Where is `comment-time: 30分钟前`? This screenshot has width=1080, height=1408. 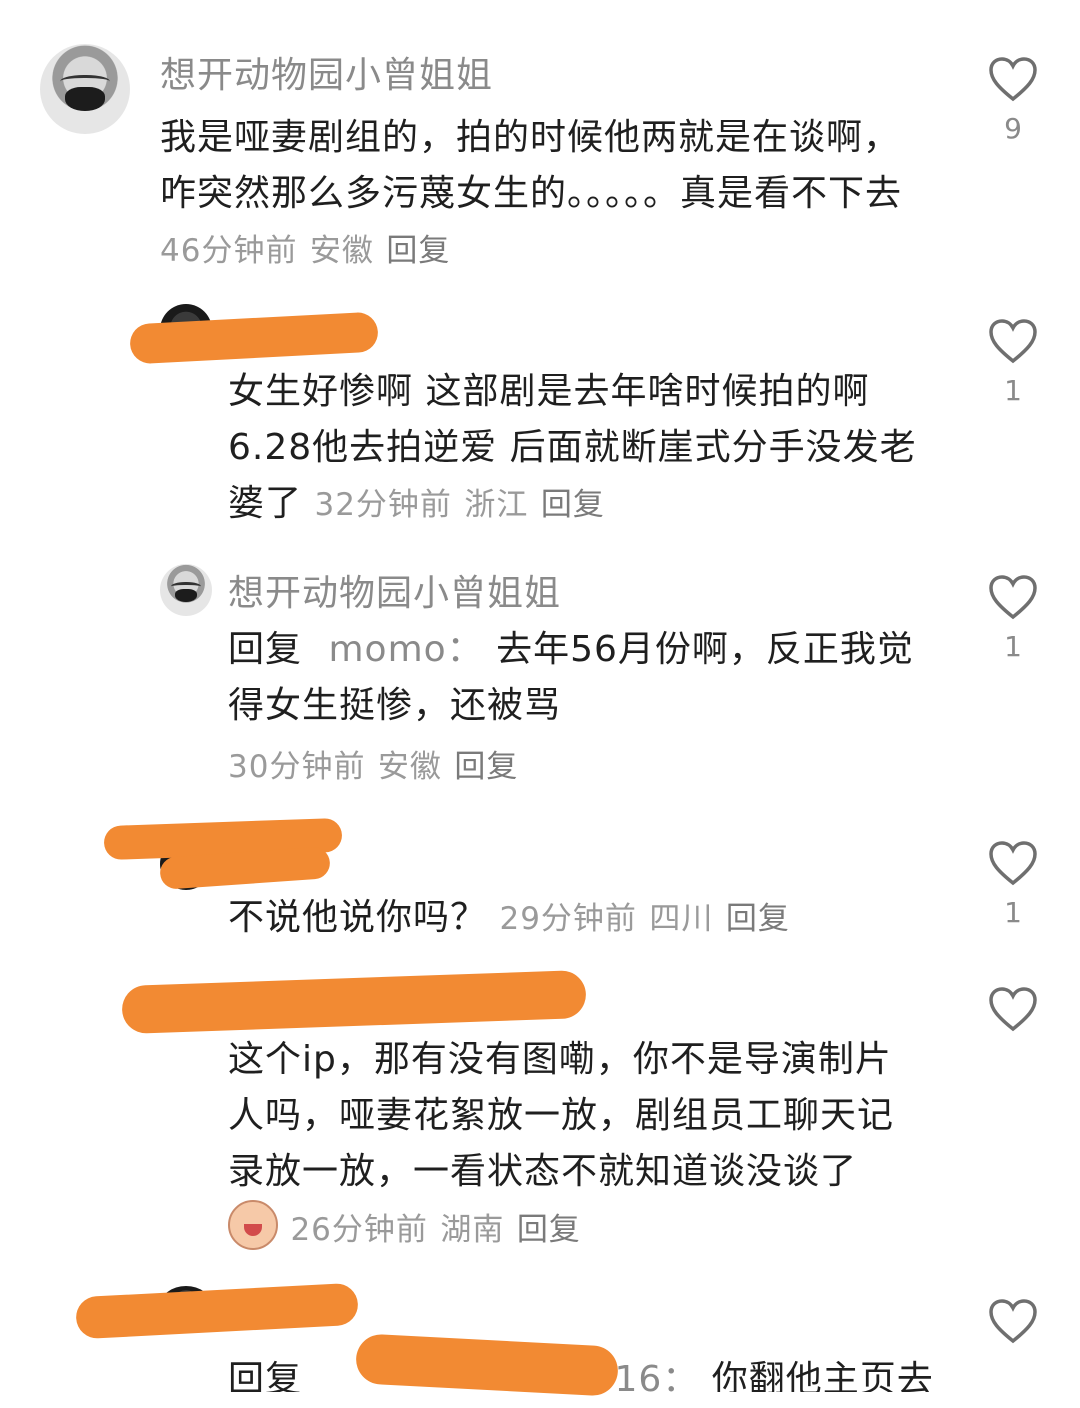
comment-time: 30分钟前 is located at coordinates (297, 767).